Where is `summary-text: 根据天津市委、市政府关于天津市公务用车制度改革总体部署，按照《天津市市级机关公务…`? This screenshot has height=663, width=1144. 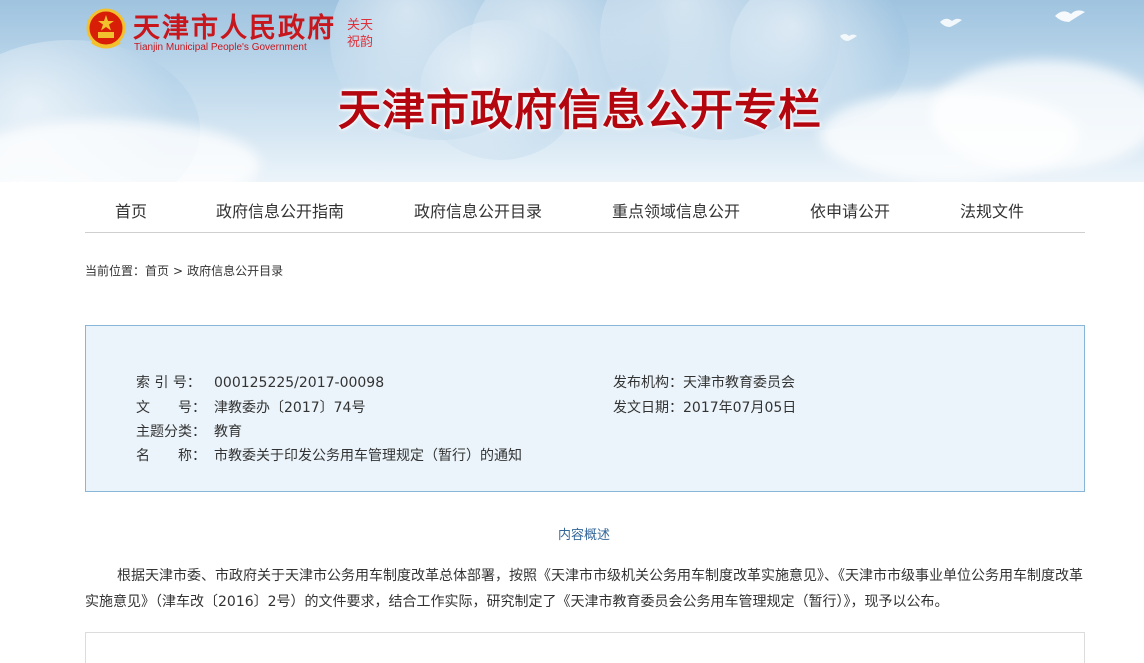
summary-text: 根据天津市委、市政府关于天津市公务用车制度改革总体部署，按照《天津市市级机关公务… is located at coordinates (584, 589).